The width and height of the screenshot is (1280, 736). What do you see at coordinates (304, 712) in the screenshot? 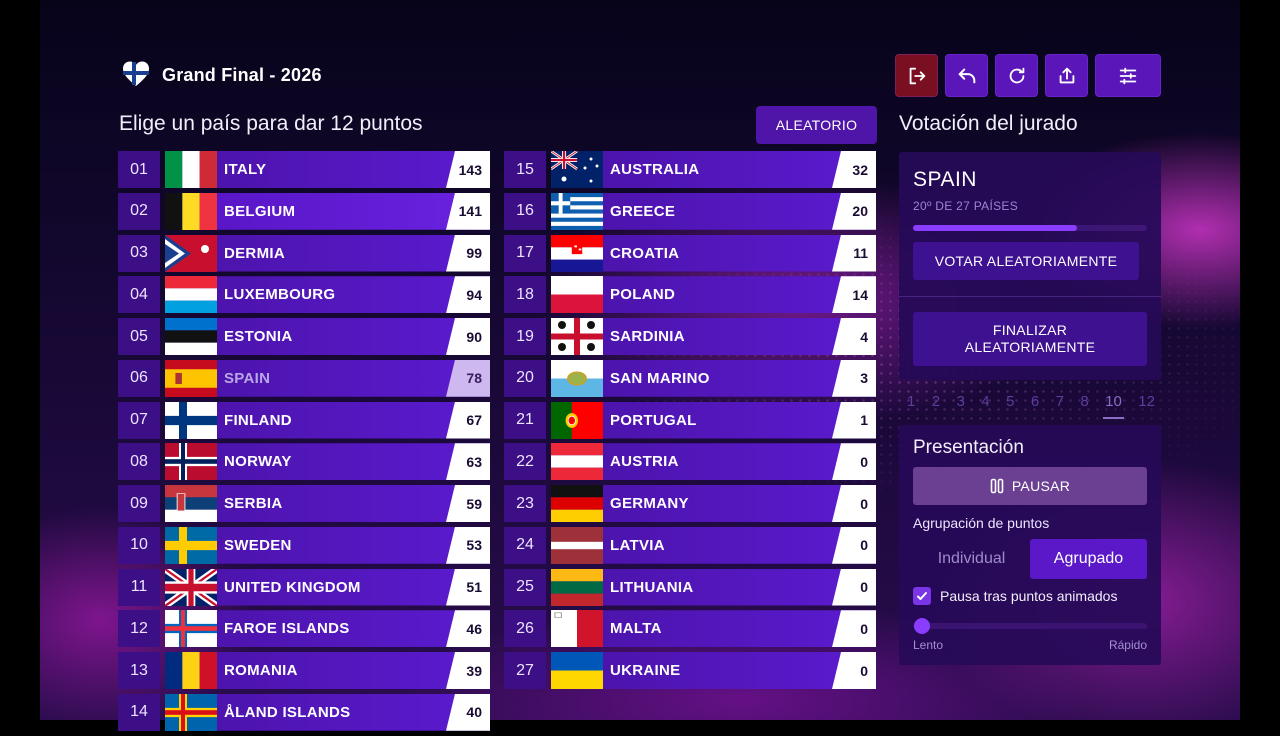
I see `country-row-aland: 14 ÅLAND ISLANDS 40` at bounding box center [304, 712].